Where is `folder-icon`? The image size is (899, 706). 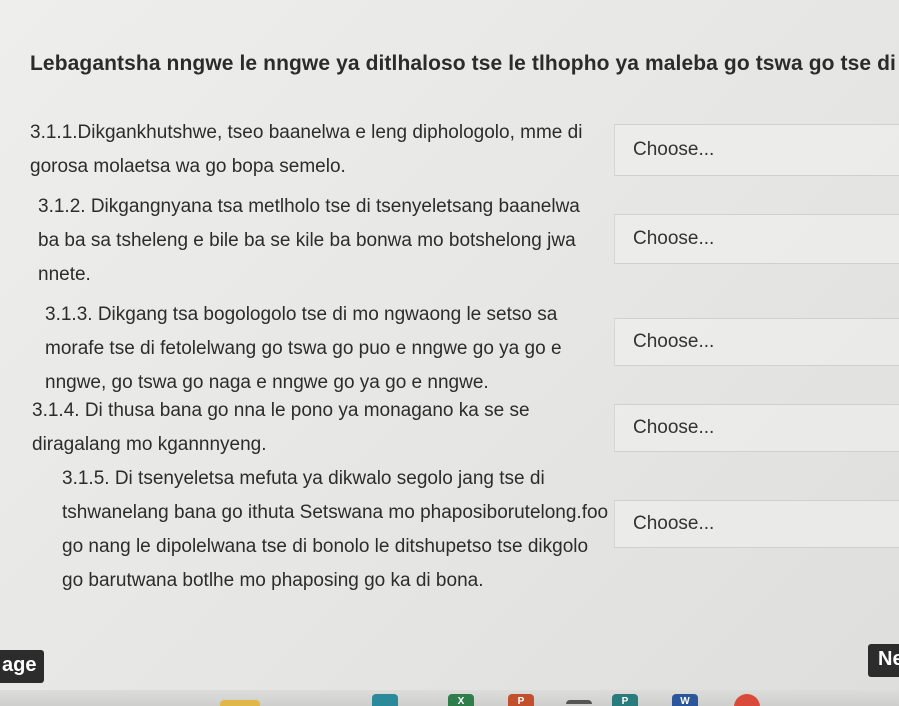
folder-icon is located at coordinates (240, 703).